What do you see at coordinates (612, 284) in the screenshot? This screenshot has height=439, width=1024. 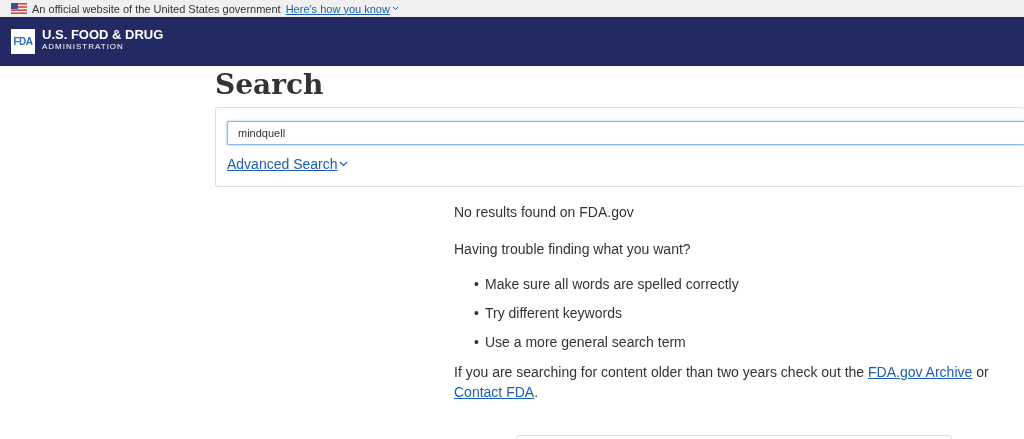 I see `tip-item: Make sure all words are spelled correctly` at bounding box center [612, 284].